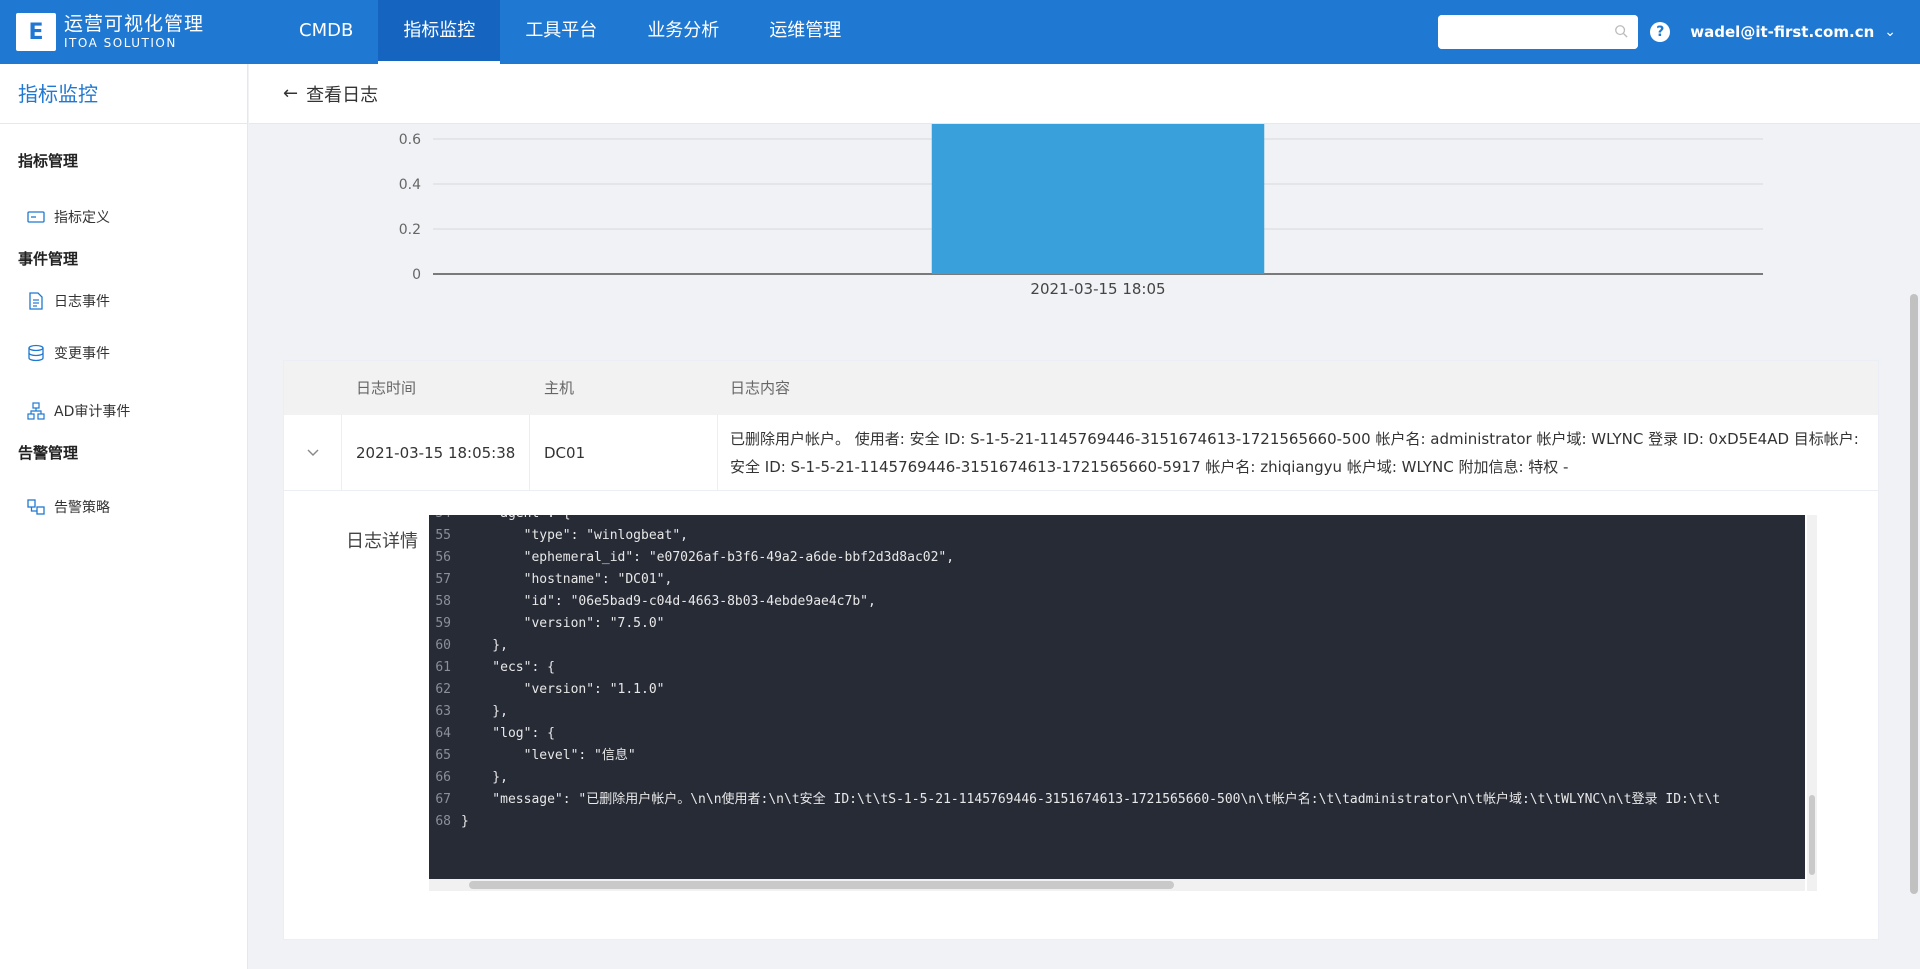 The width and height of the screenshot is (1920, 969). What do you see at coordinates (1117, 778) in the screenshot?
I see `code-line: 66 },` at bounding box center [1117, 778].